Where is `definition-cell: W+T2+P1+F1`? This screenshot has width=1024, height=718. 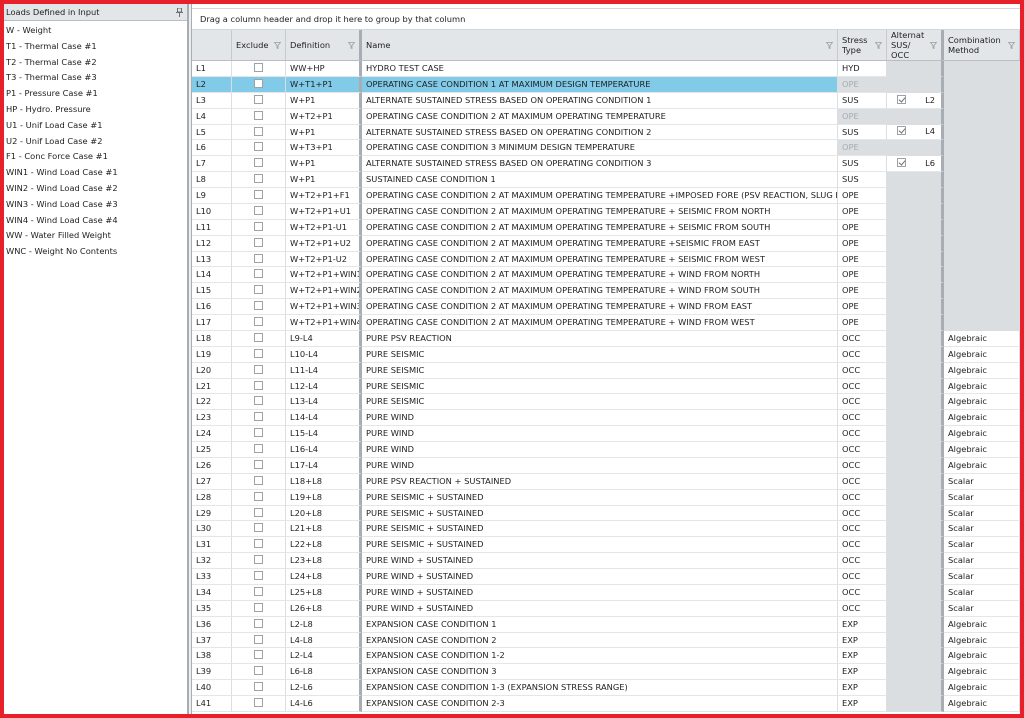 definition-cell: W+T2+P1+F1 is located at coordinates (324, 196).